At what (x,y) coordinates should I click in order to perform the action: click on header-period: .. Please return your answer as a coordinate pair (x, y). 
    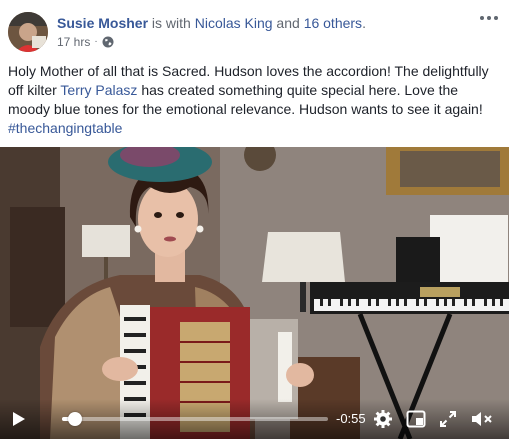
    Looking at the image, I should click on (364, 23).